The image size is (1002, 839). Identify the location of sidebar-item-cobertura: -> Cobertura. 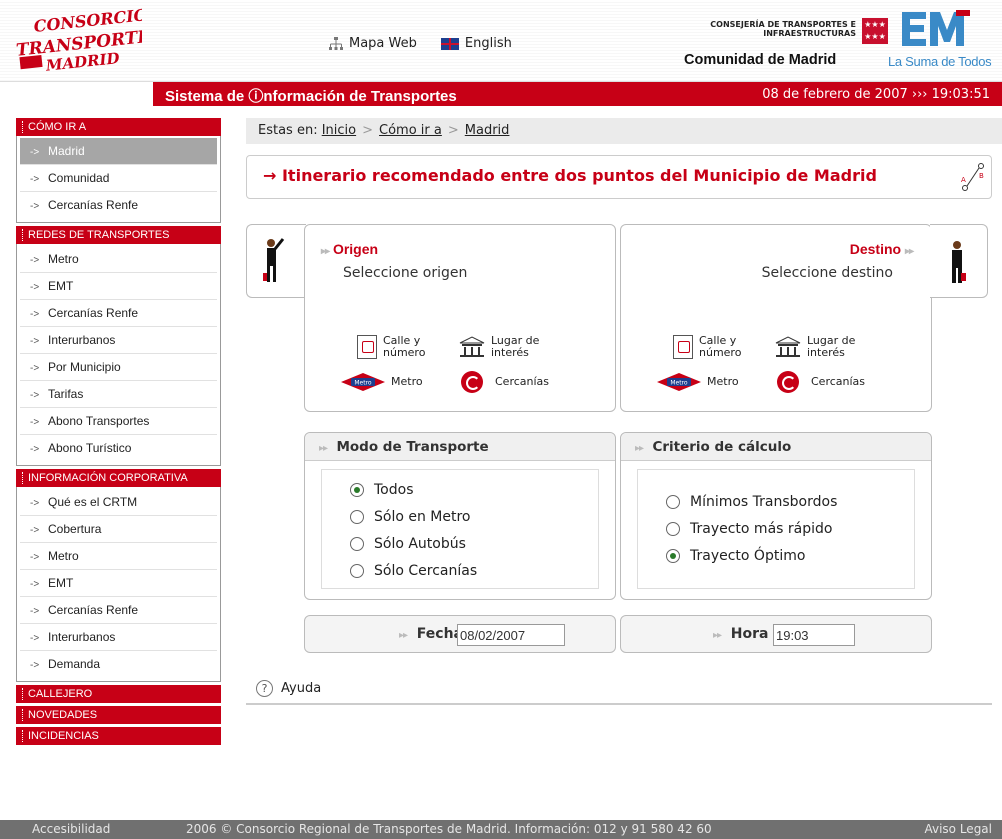
(118, 529).